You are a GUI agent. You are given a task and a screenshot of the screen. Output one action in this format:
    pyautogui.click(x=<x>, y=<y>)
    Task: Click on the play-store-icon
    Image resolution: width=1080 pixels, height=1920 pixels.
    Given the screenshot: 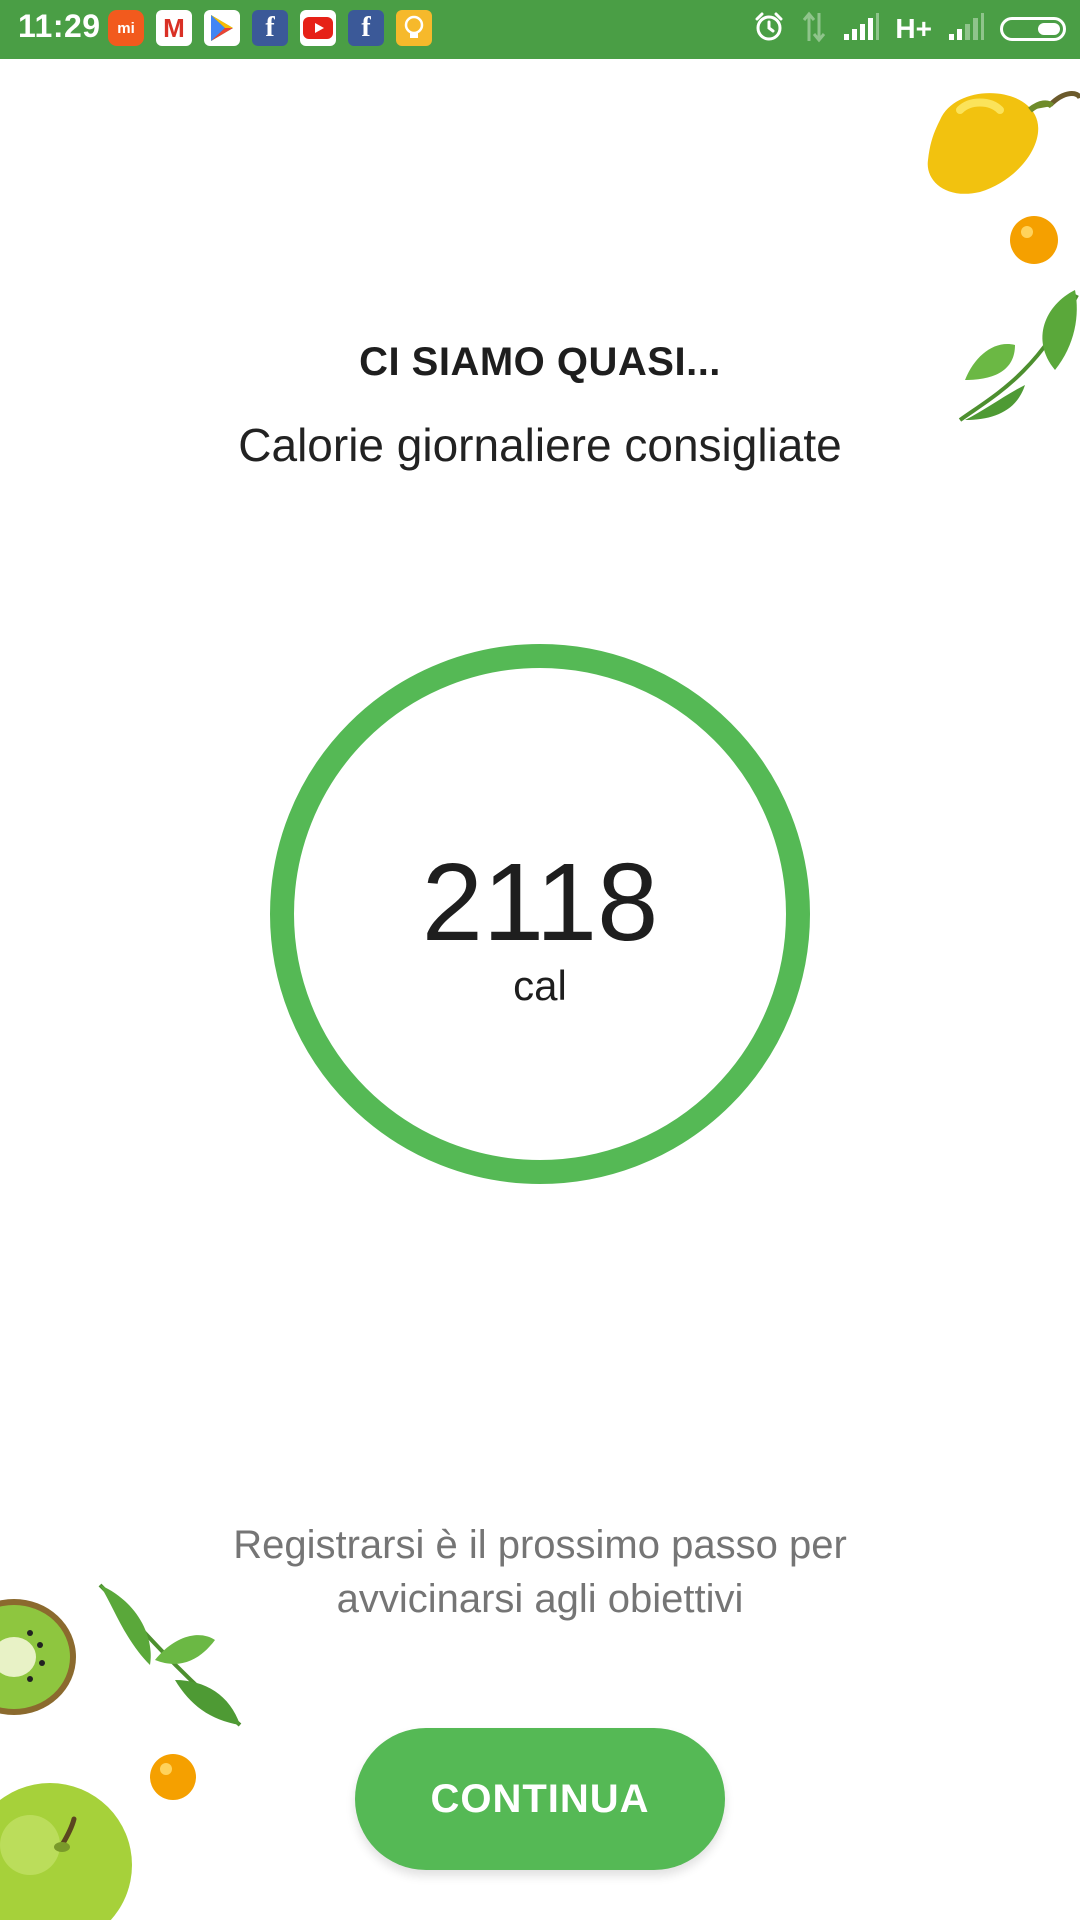 What is the action you would take?
    pyautogui.click(x=222, y=28)
    